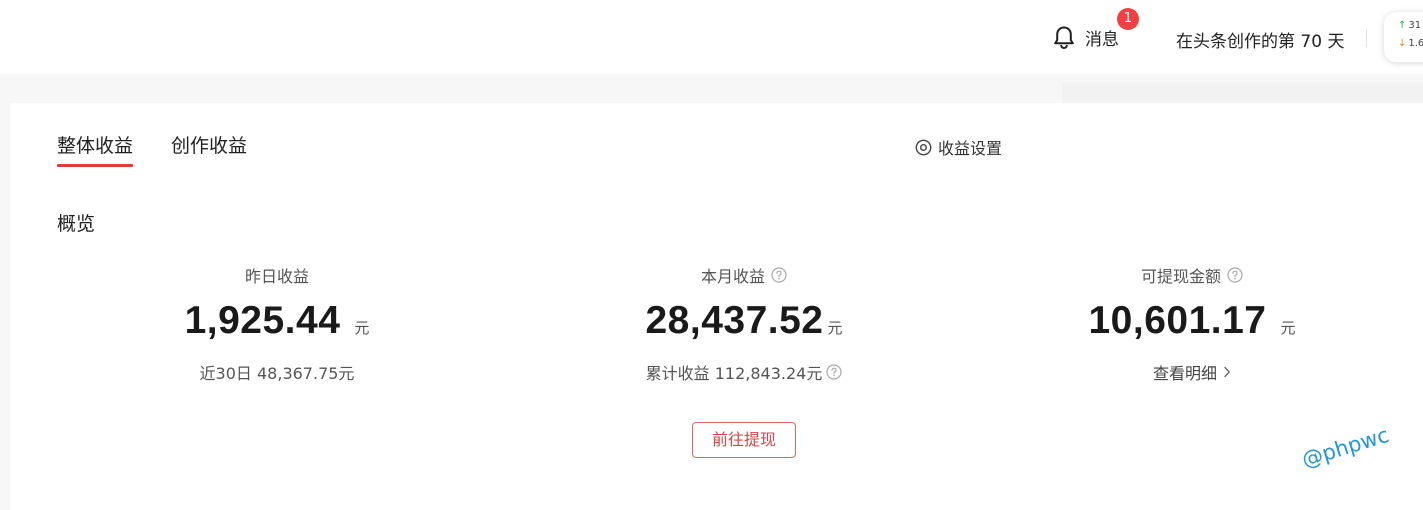  I want to click on stat-down-row: ↓ 1.6, so click(1410, 44).